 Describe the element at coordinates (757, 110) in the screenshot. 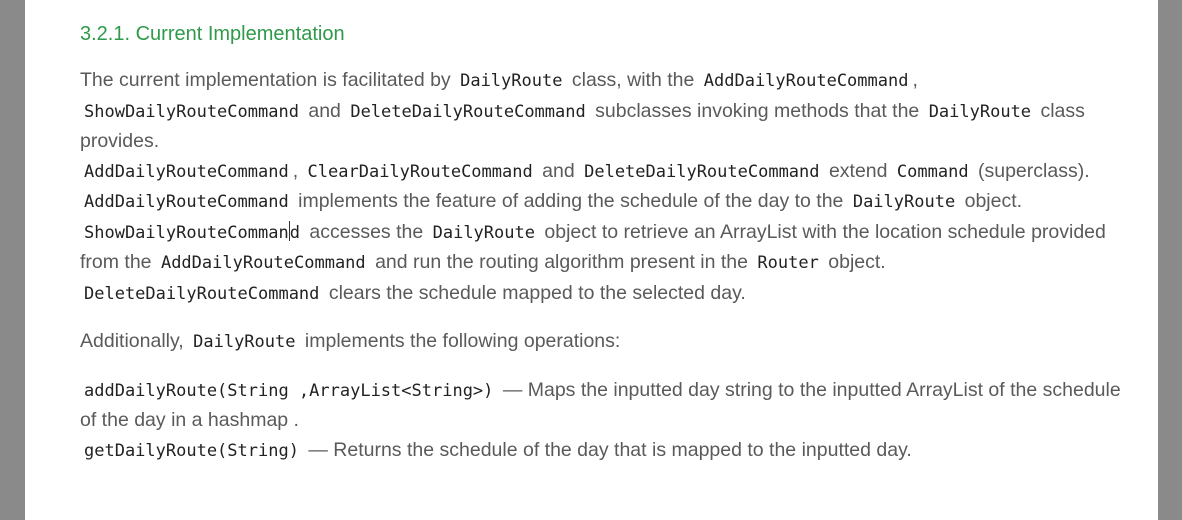

I see `text: subclasses invoking methods that the` at that location.